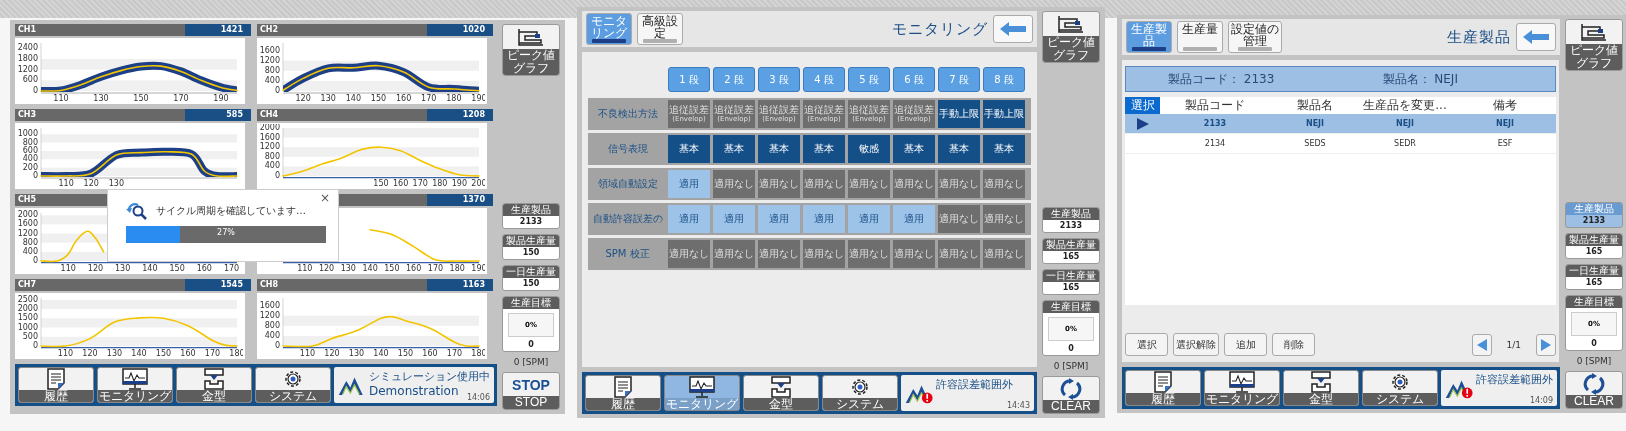 This screenshot has height=431, width=1626. I want to click on action-button: STOP STOP, so click(531, 391).